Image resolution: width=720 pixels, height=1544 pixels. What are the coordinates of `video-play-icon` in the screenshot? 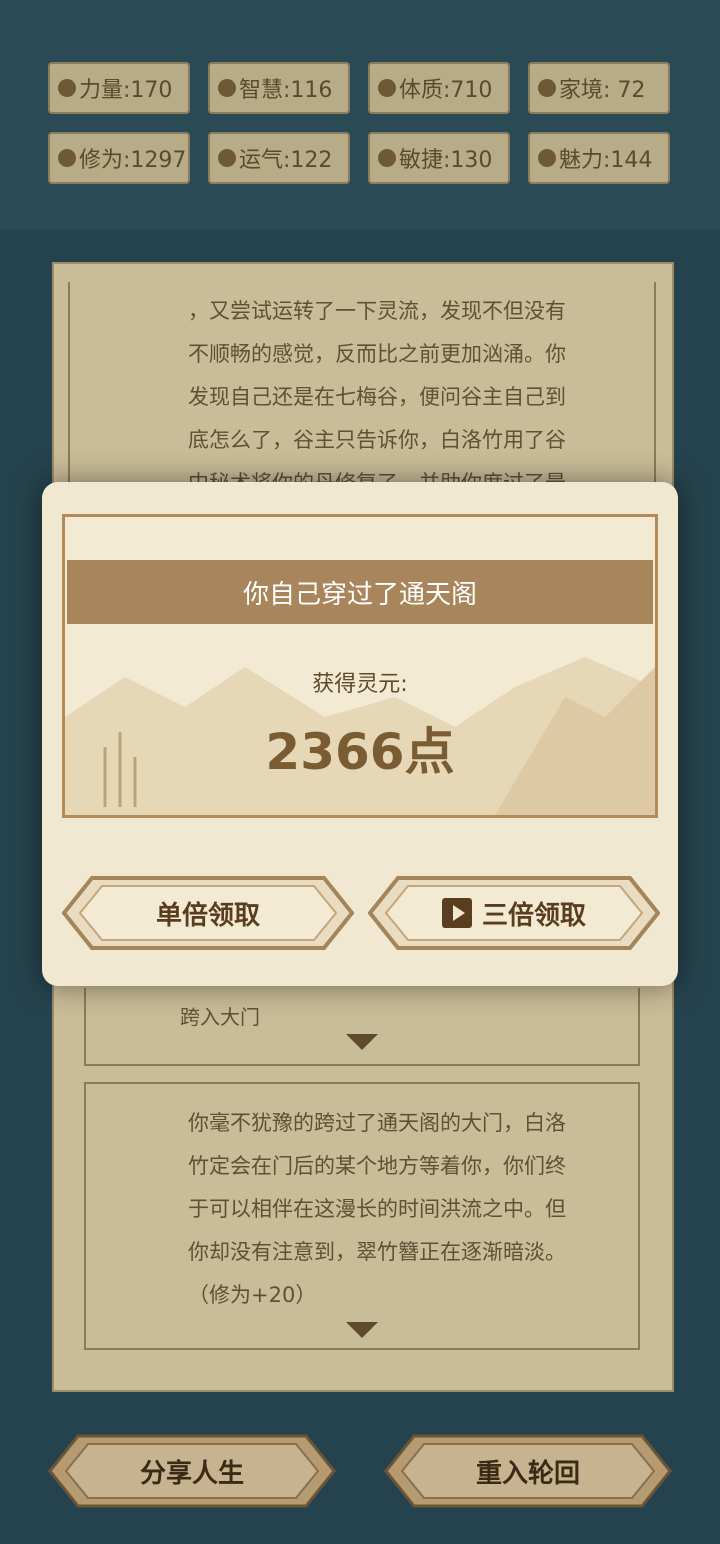 It's located at (456, 913).